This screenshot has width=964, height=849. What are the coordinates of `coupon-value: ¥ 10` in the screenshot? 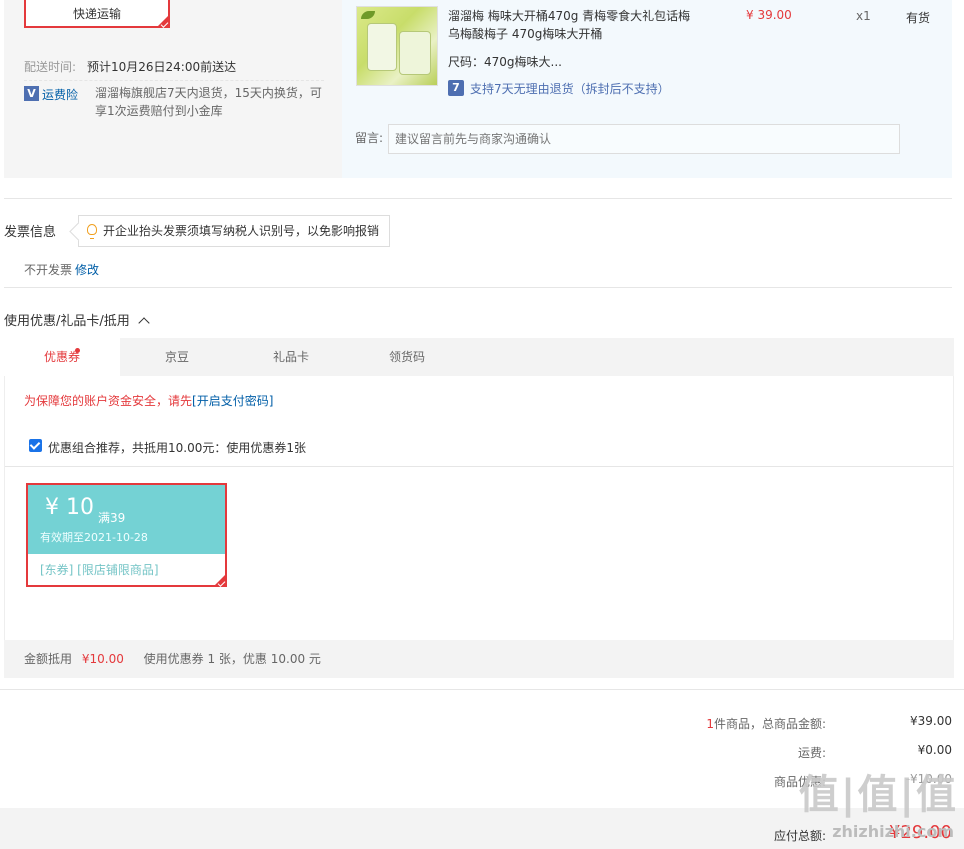 It's located at (69, 507).